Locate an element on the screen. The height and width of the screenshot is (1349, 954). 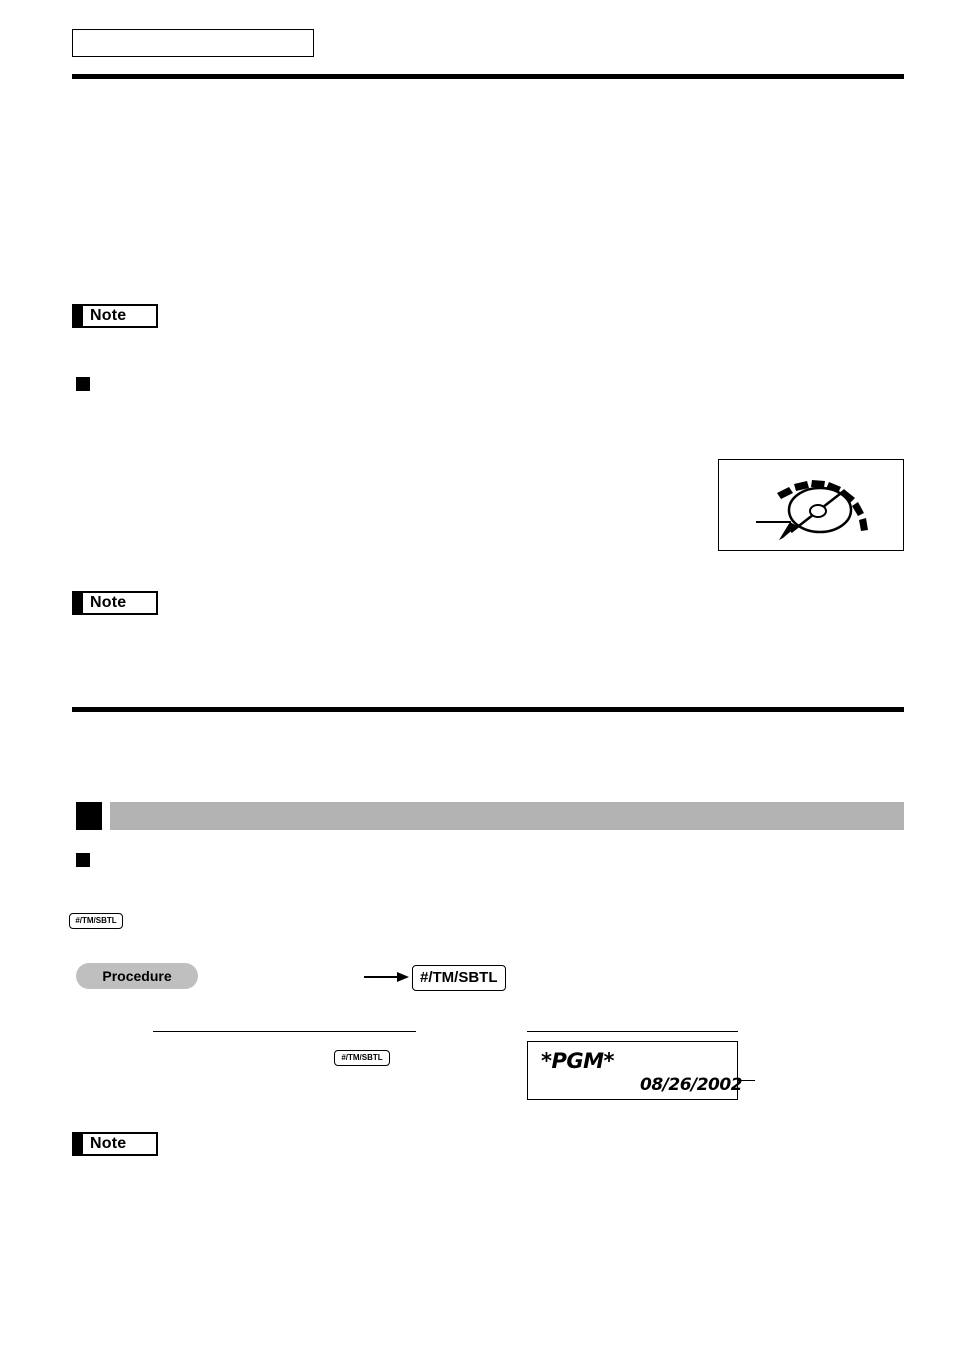
header-title-box is located at coordinates (193, 43).